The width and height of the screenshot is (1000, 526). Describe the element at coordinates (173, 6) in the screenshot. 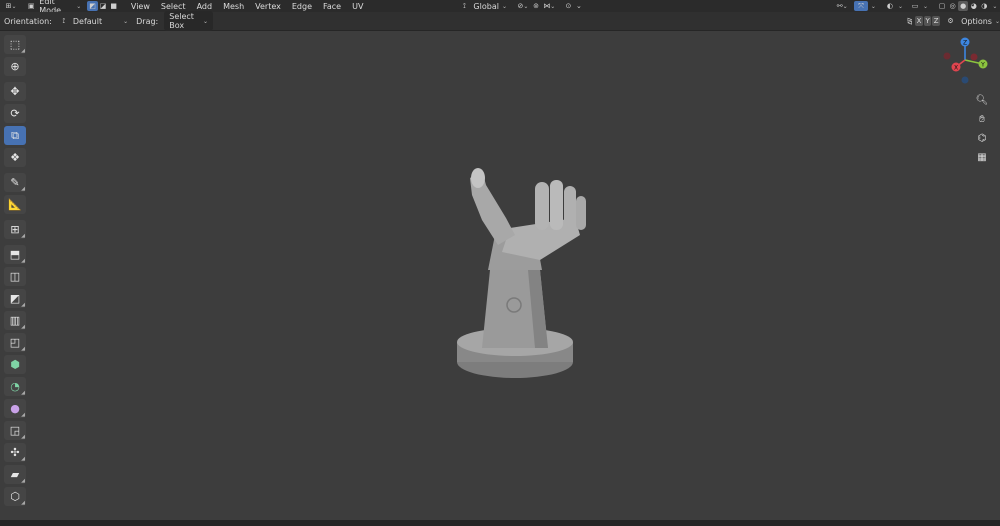

I see `menu-select: Select` at that location.